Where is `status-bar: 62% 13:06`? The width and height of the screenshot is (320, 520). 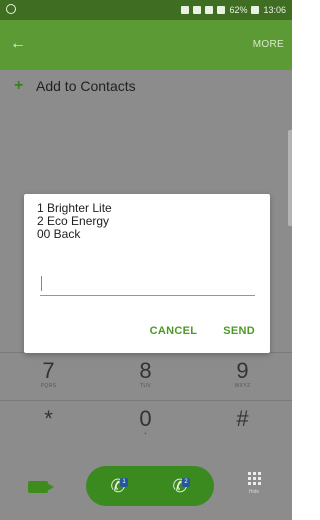
status-bar: 62% 13:06 is located at coordinates (146, 10).